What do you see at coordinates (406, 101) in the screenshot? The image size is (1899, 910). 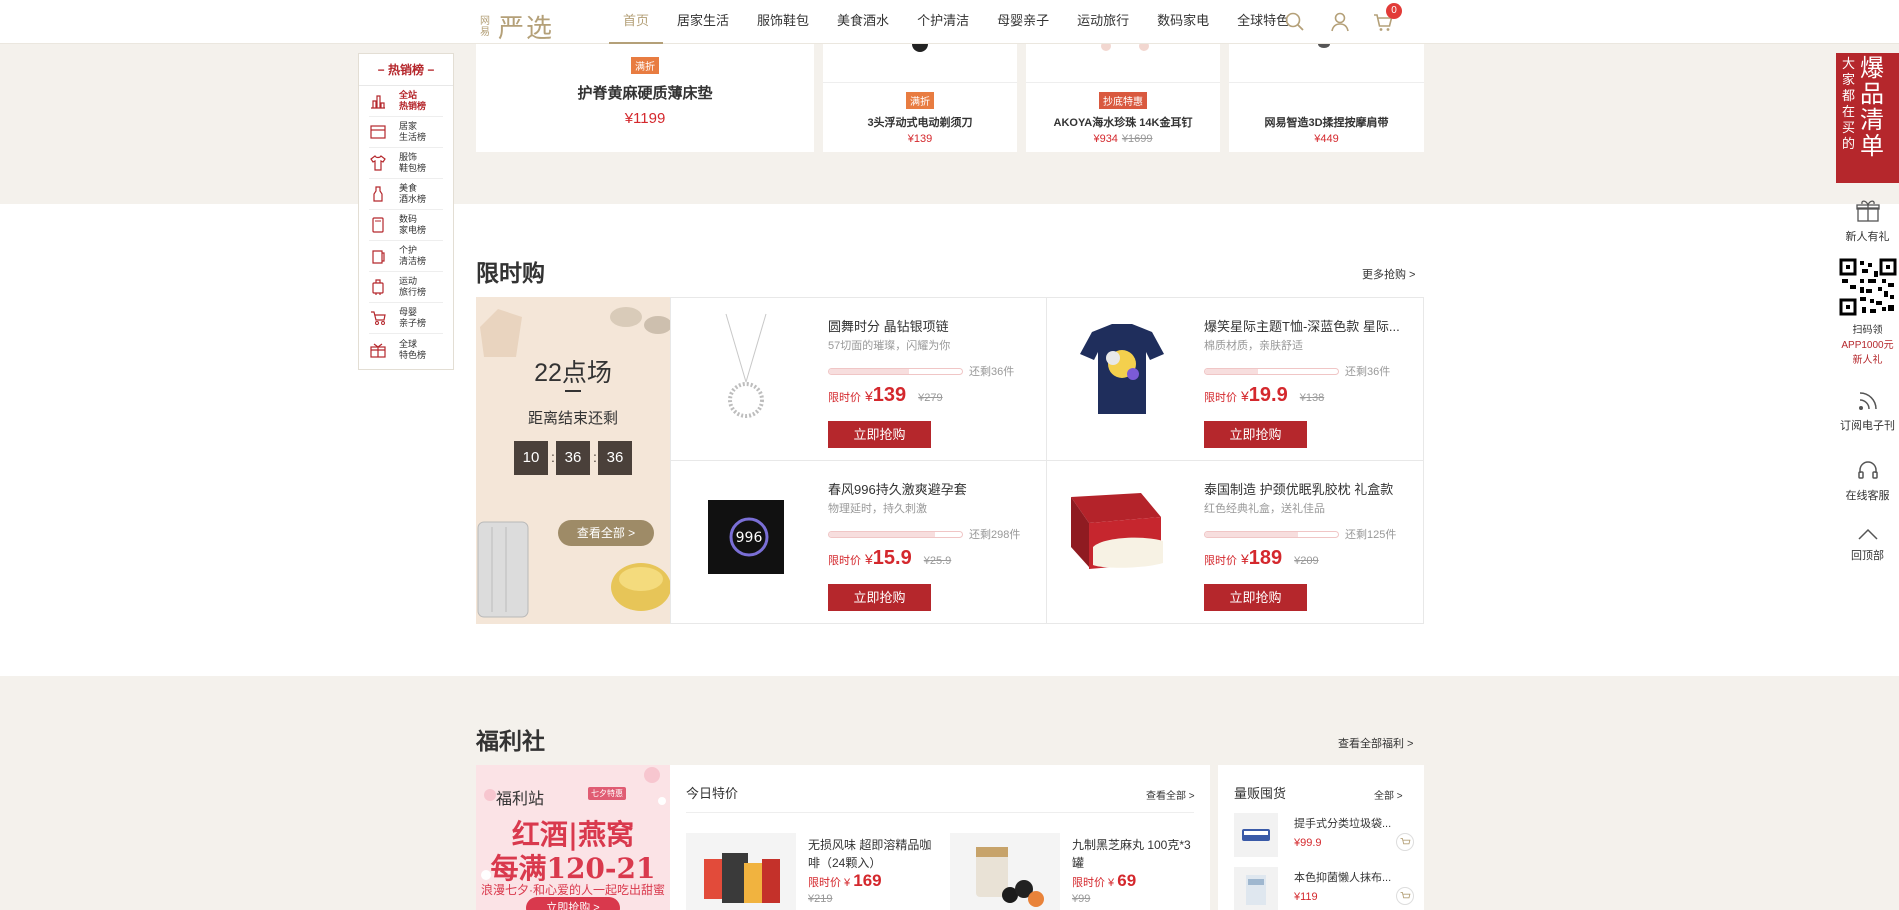 I see `sidebar-item-all: 全站 热销榜` at bounding box center [406, 101].